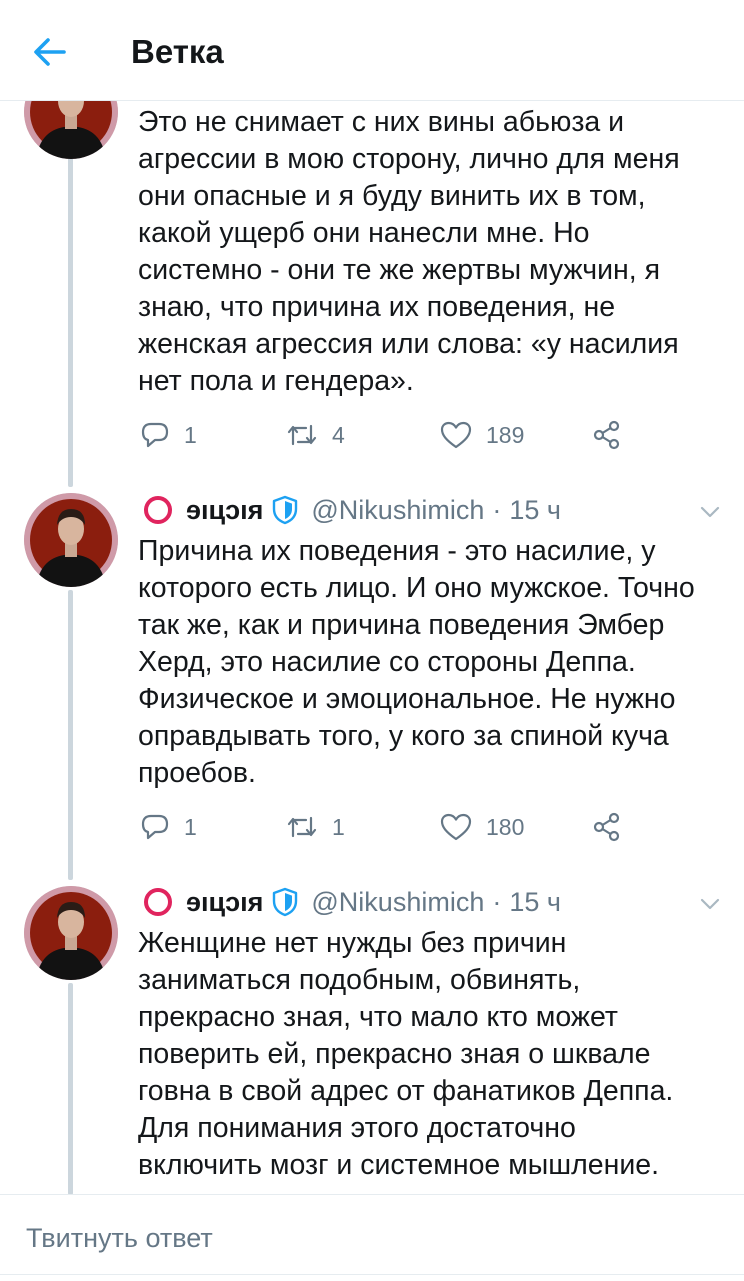  I want to click on like-button: 180, so click(482, 827).